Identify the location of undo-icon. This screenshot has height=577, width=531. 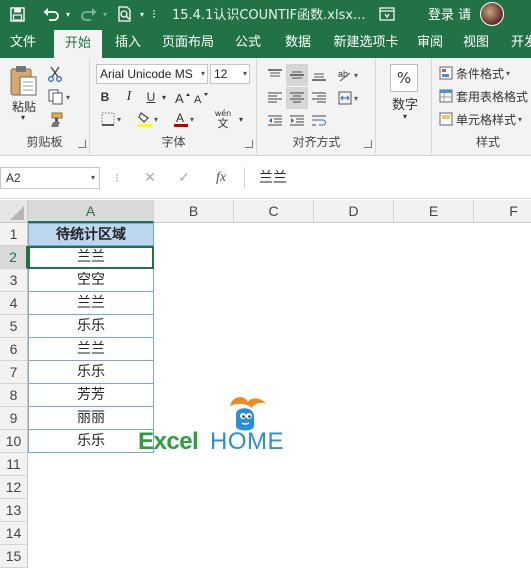
(51, 14).